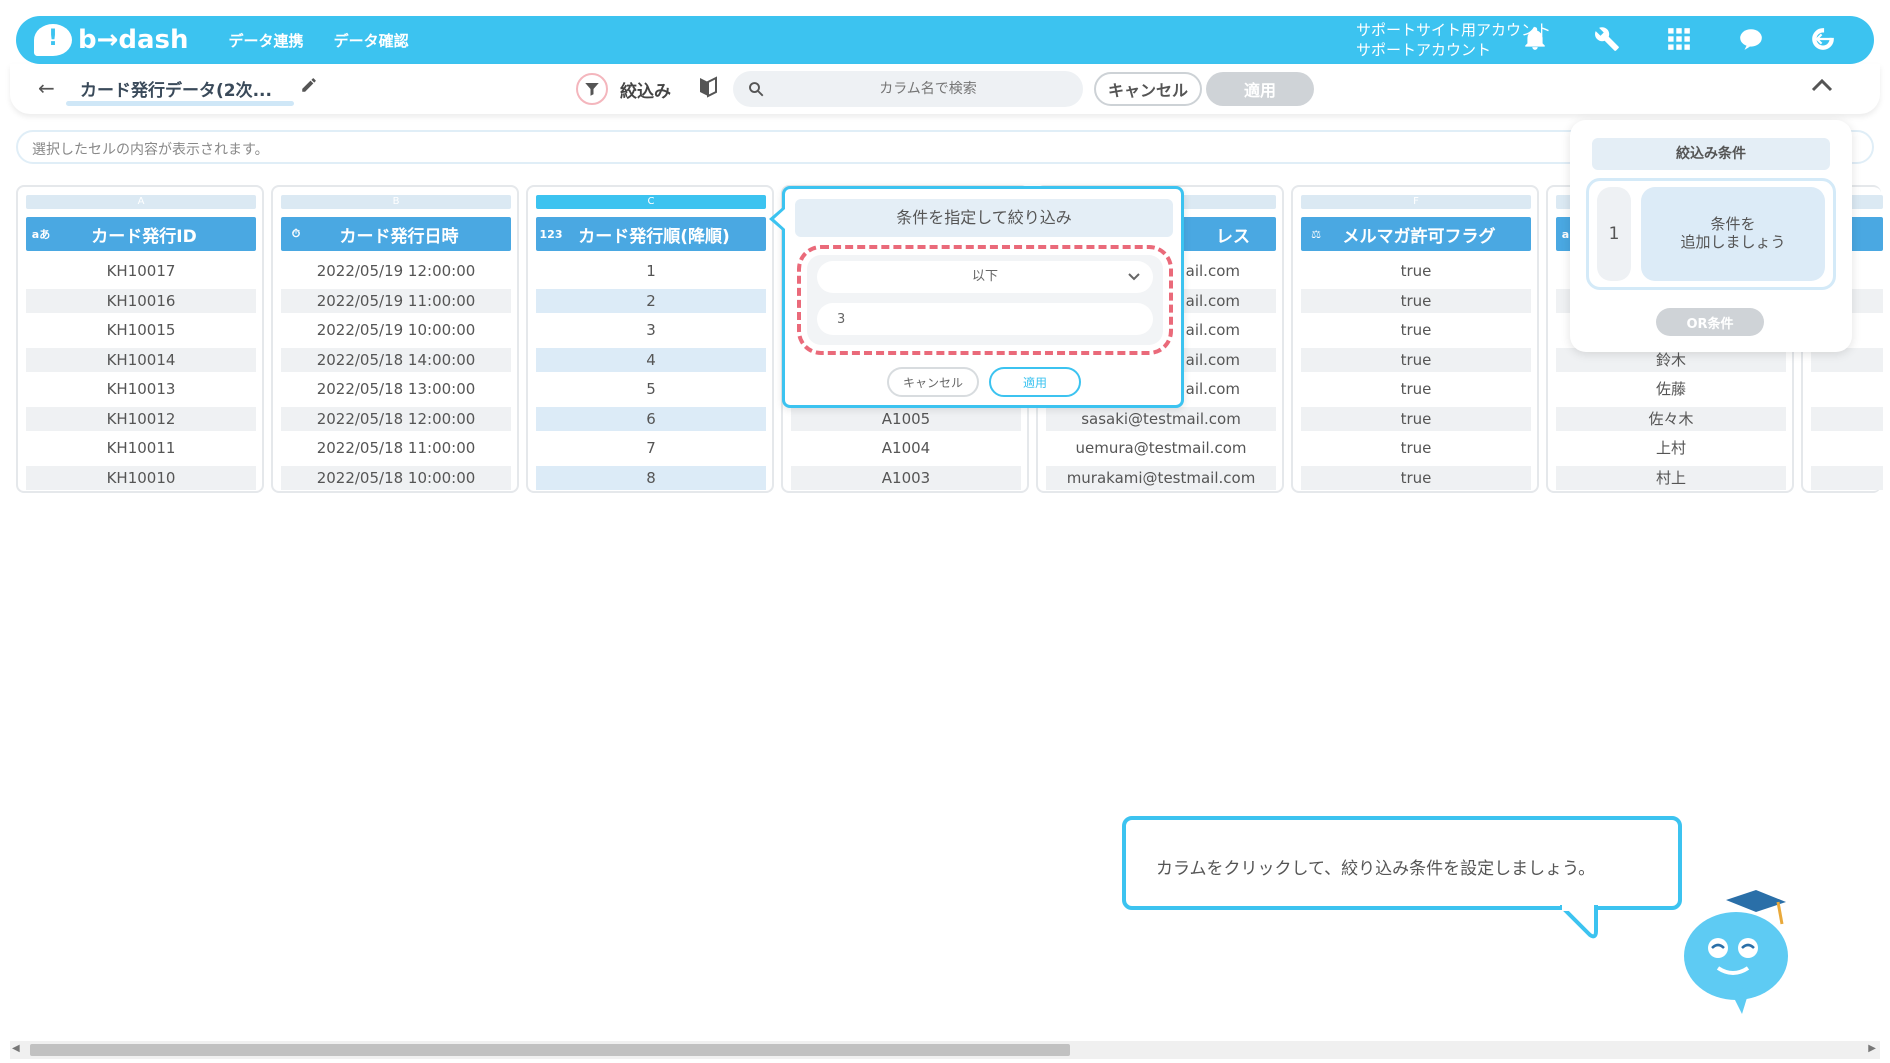 This screenshot has height=1063, width=1890. What do you see at coordinates (1161, 418) in the screenshot?
I see `table-cell: sasaki@testmail.com` at bounding box center [1161, 418].